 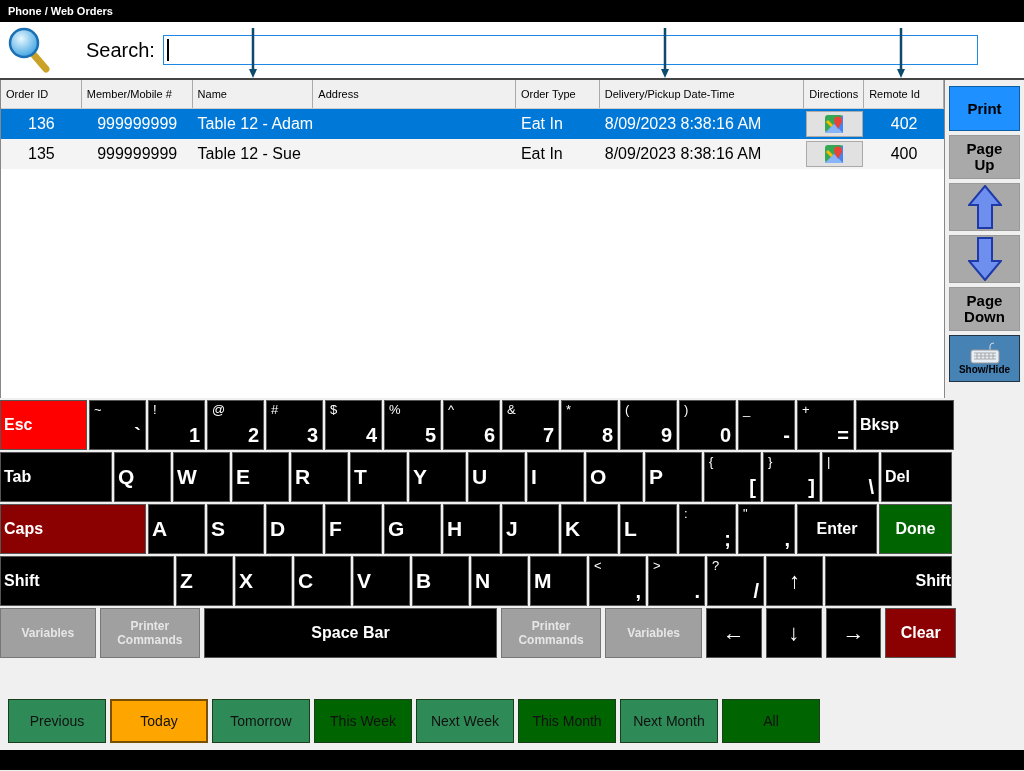 What do you see at coordinates (176, 425) in the screenshot?
I see `key: ! 1` at bounding box center [176, 425].